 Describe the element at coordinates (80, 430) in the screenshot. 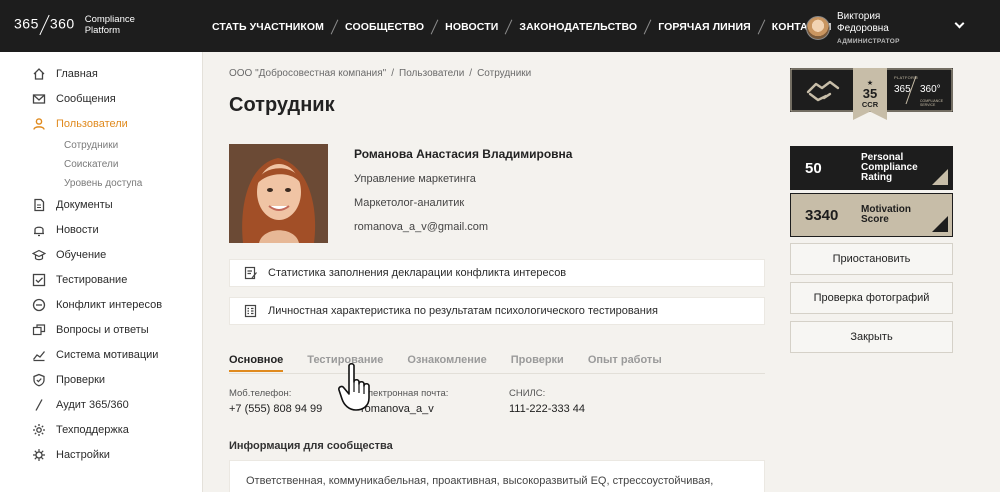

I see `sidebar-item-support: Техподдержка` at that location.